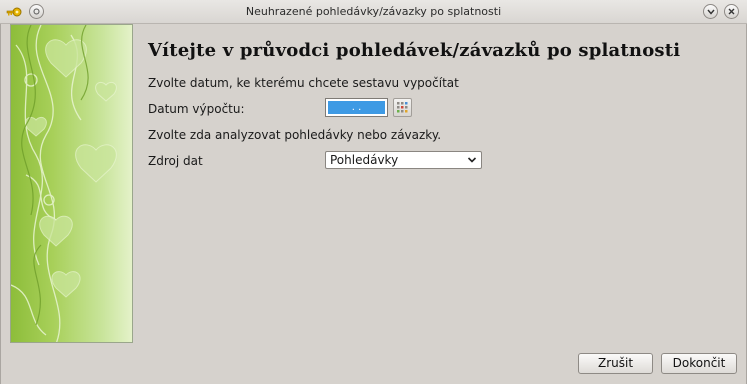 The height and width of the screenshot is (384, 747). I want to click on date-value: . ., so click(356, 107).